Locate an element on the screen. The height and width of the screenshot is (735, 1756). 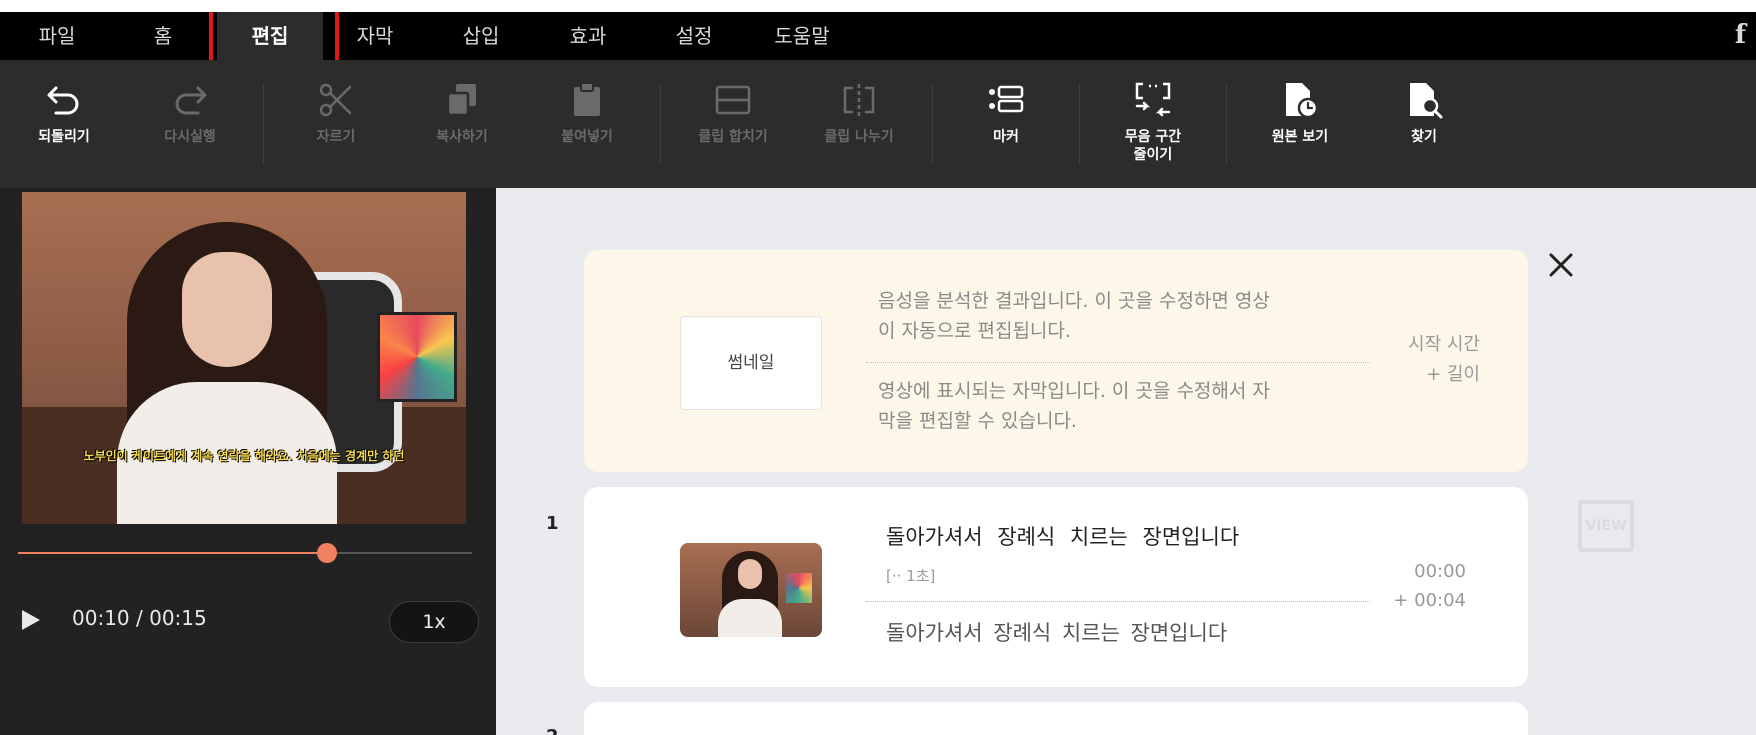
menu-effect: 효과 is located at coordinates (588, 36).